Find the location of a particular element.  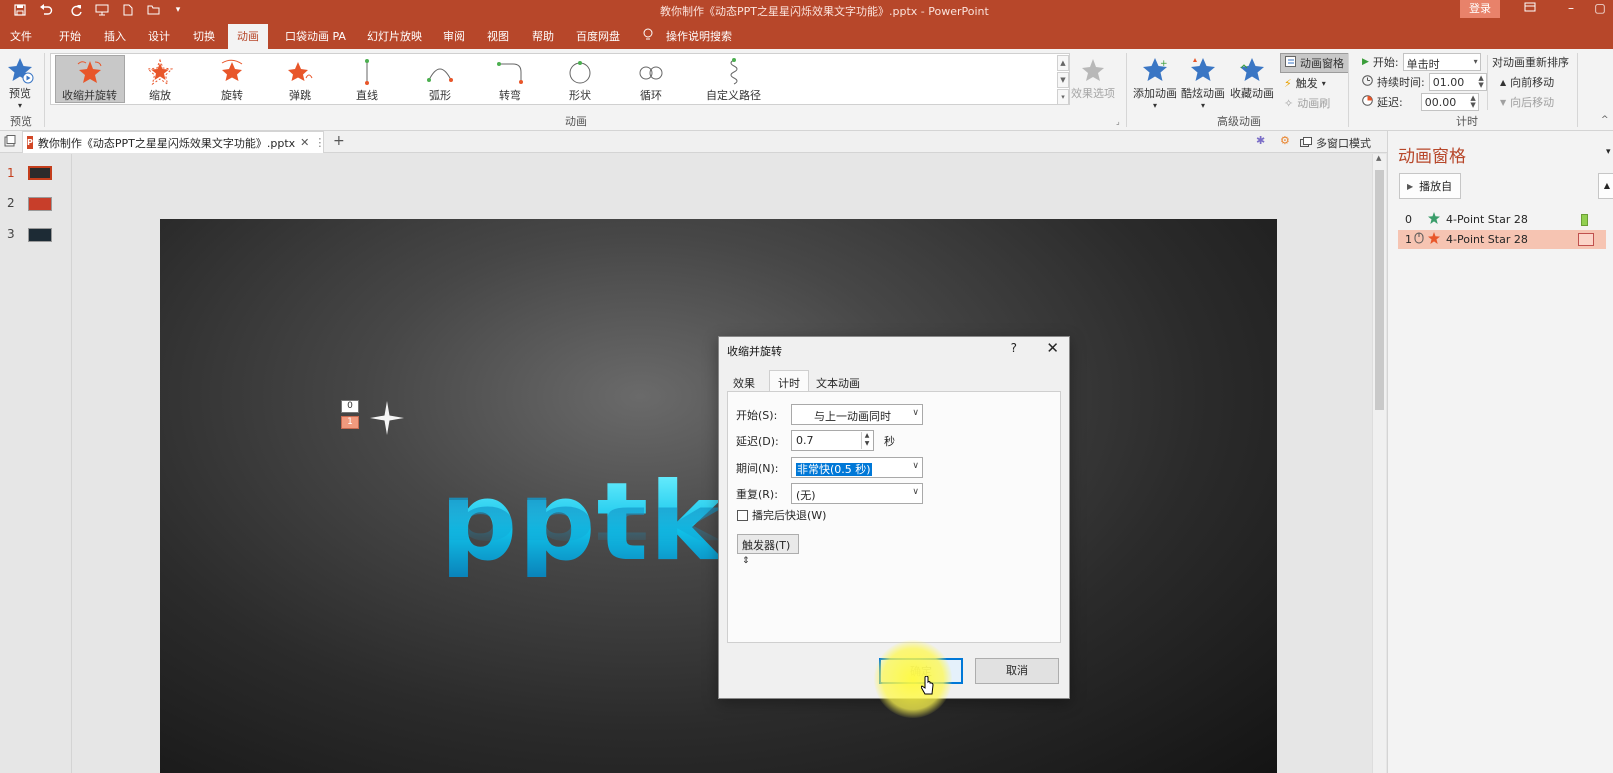

tab-text-animation: 文本动画 is located at coordinates (838, 383).